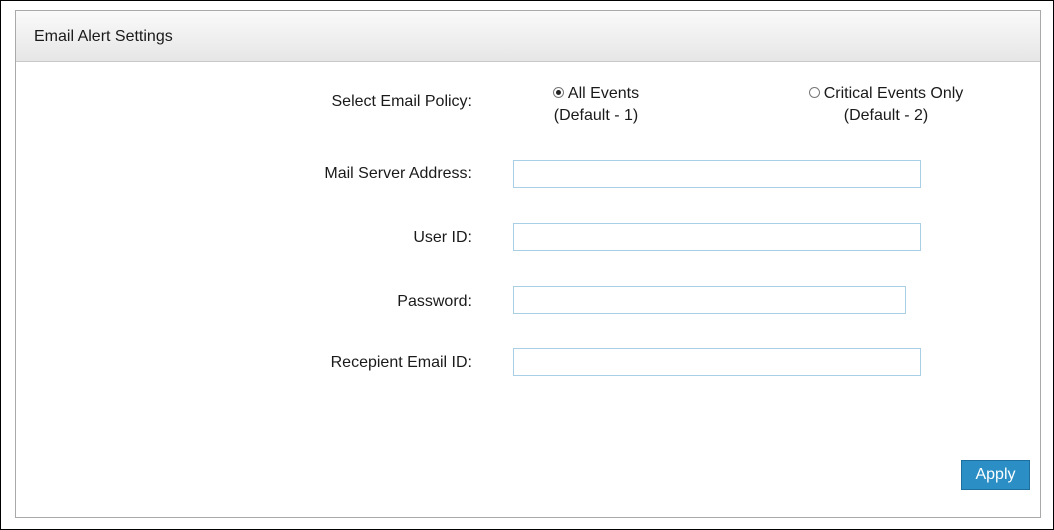 The image size is (1054, 530). I want to click on radio-critical-events-only: Critical Events Only (Default - 2), so click(886, 105).